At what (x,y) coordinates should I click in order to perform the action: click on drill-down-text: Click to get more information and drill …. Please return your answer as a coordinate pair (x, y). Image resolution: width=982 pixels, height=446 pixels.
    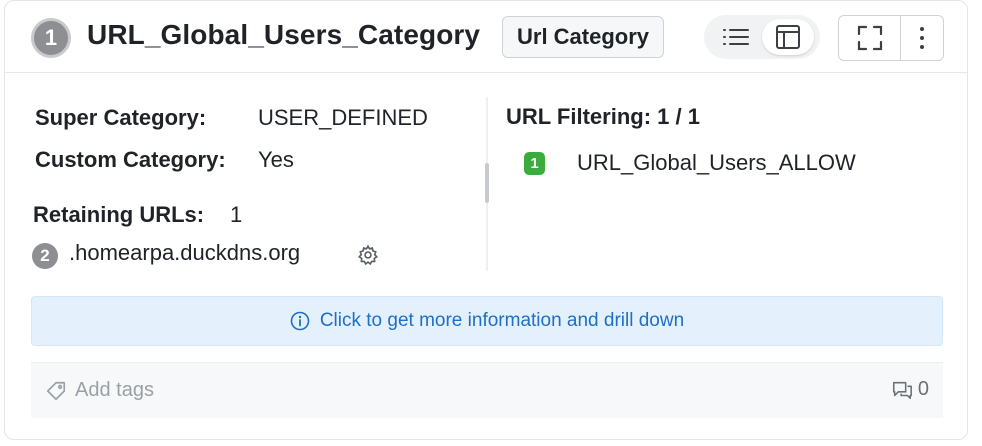
    Looking at the image, I should click on (502, 320).